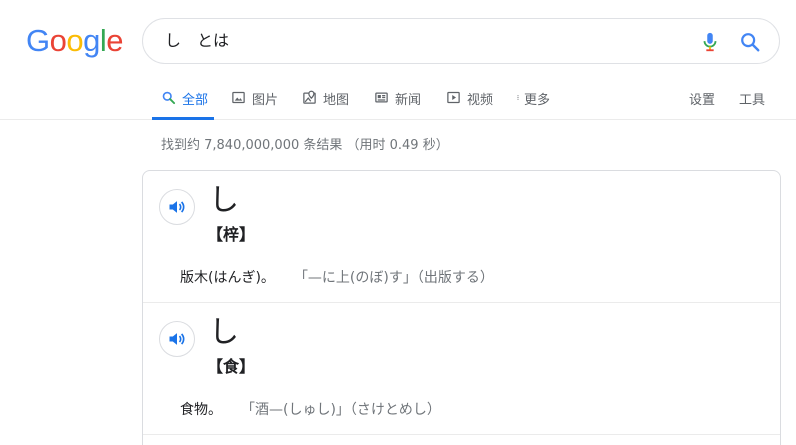 Image resolution: width=796 pixels, height=445 pixels. What do you see at coordinates (201, 410) in the screenshot?
I see `definition-text: 食物。` at bounding box center [201, 410].